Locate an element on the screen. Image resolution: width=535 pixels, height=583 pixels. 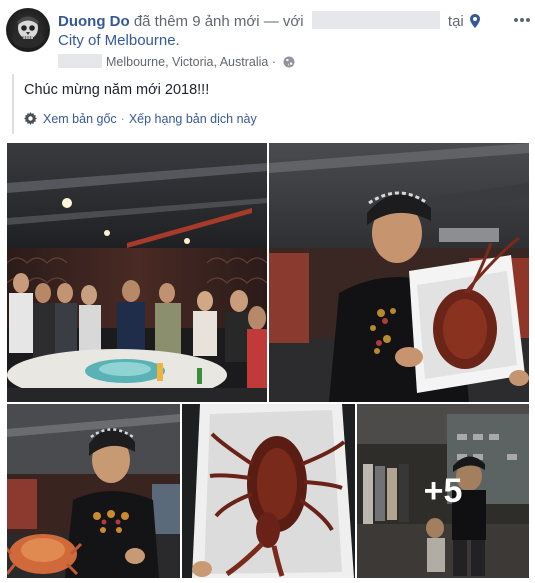
tagged-friends-redacted is located at coordinates (375, 20).